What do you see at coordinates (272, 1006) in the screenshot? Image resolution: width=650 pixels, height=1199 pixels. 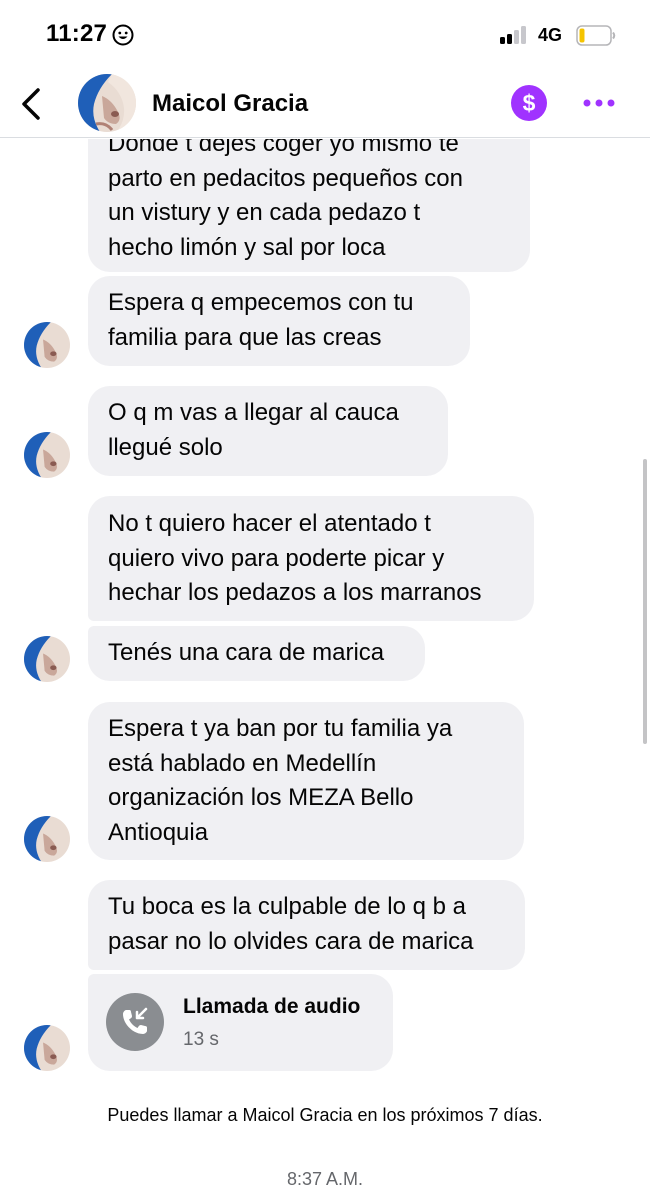 I see `call-title: Llamada de audio` at bounding box center [272, 1006].